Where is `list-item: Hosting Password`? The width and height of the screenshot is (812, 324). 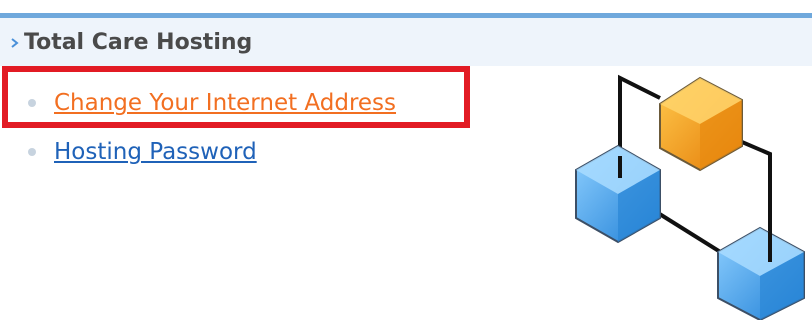
list-item: Hosting Password is located at coordinates (128, 152).